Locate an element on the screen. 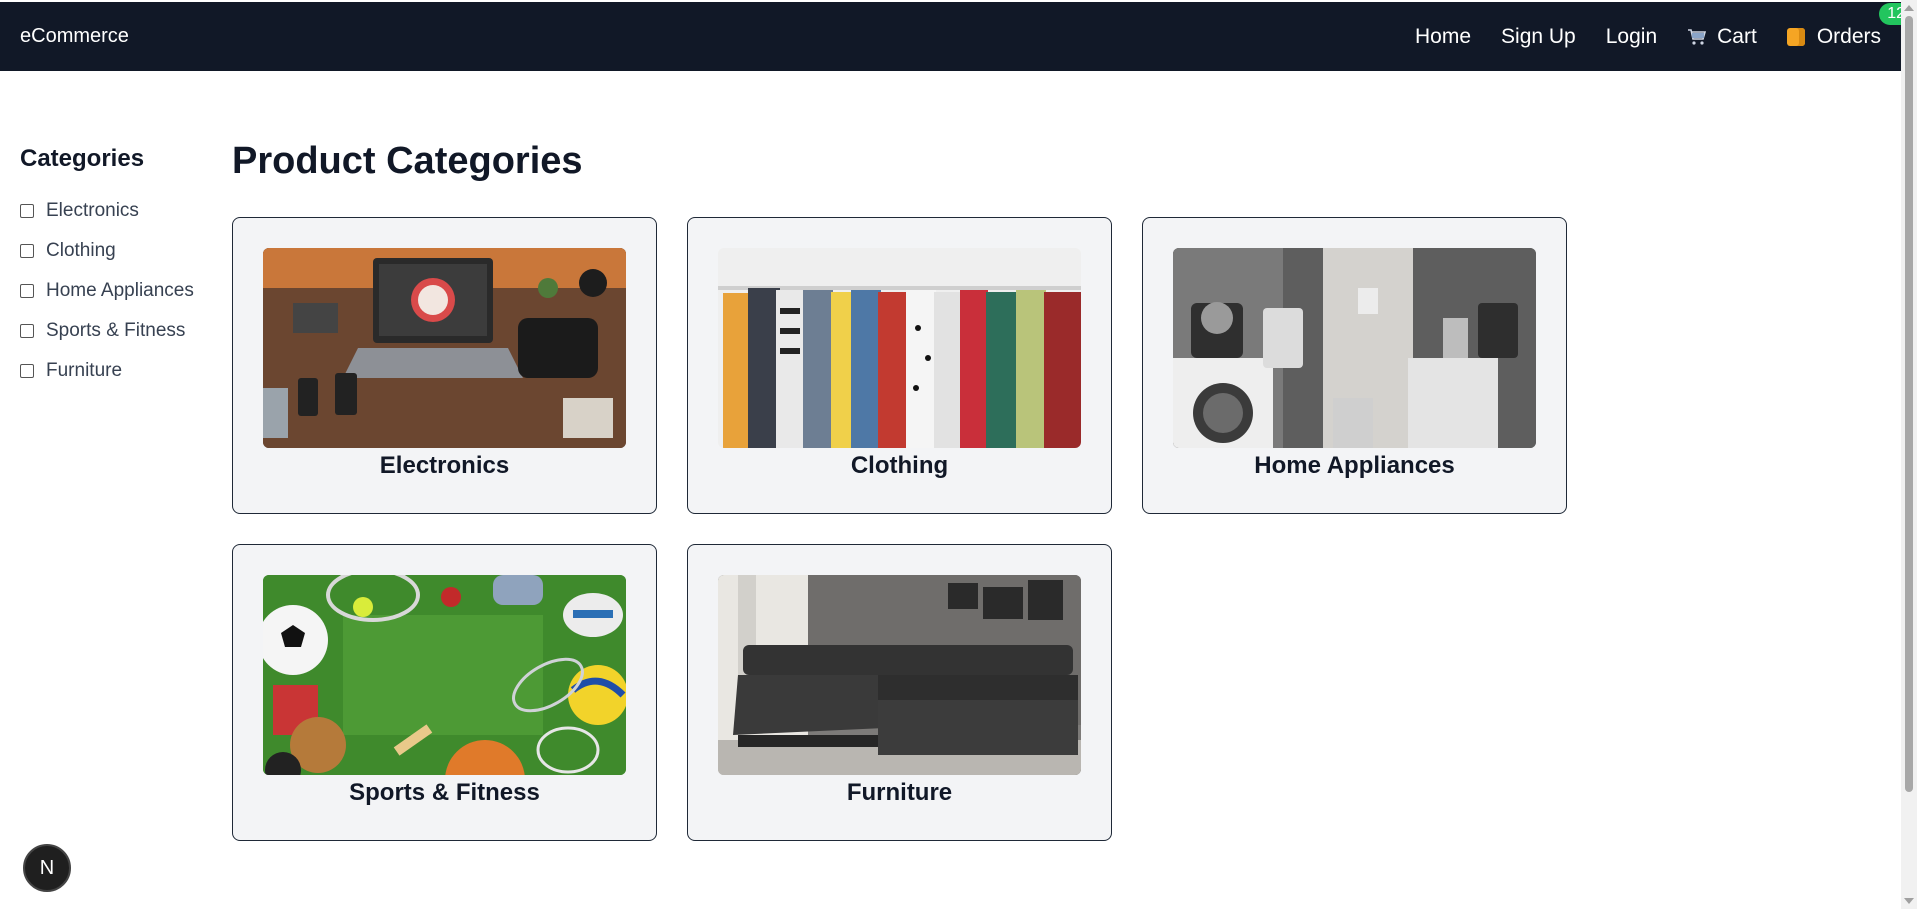 Image resolution: width=1917 pixels, height=909 pixels. card-label: Sports & Fitness is located at coordinates (444, 792).